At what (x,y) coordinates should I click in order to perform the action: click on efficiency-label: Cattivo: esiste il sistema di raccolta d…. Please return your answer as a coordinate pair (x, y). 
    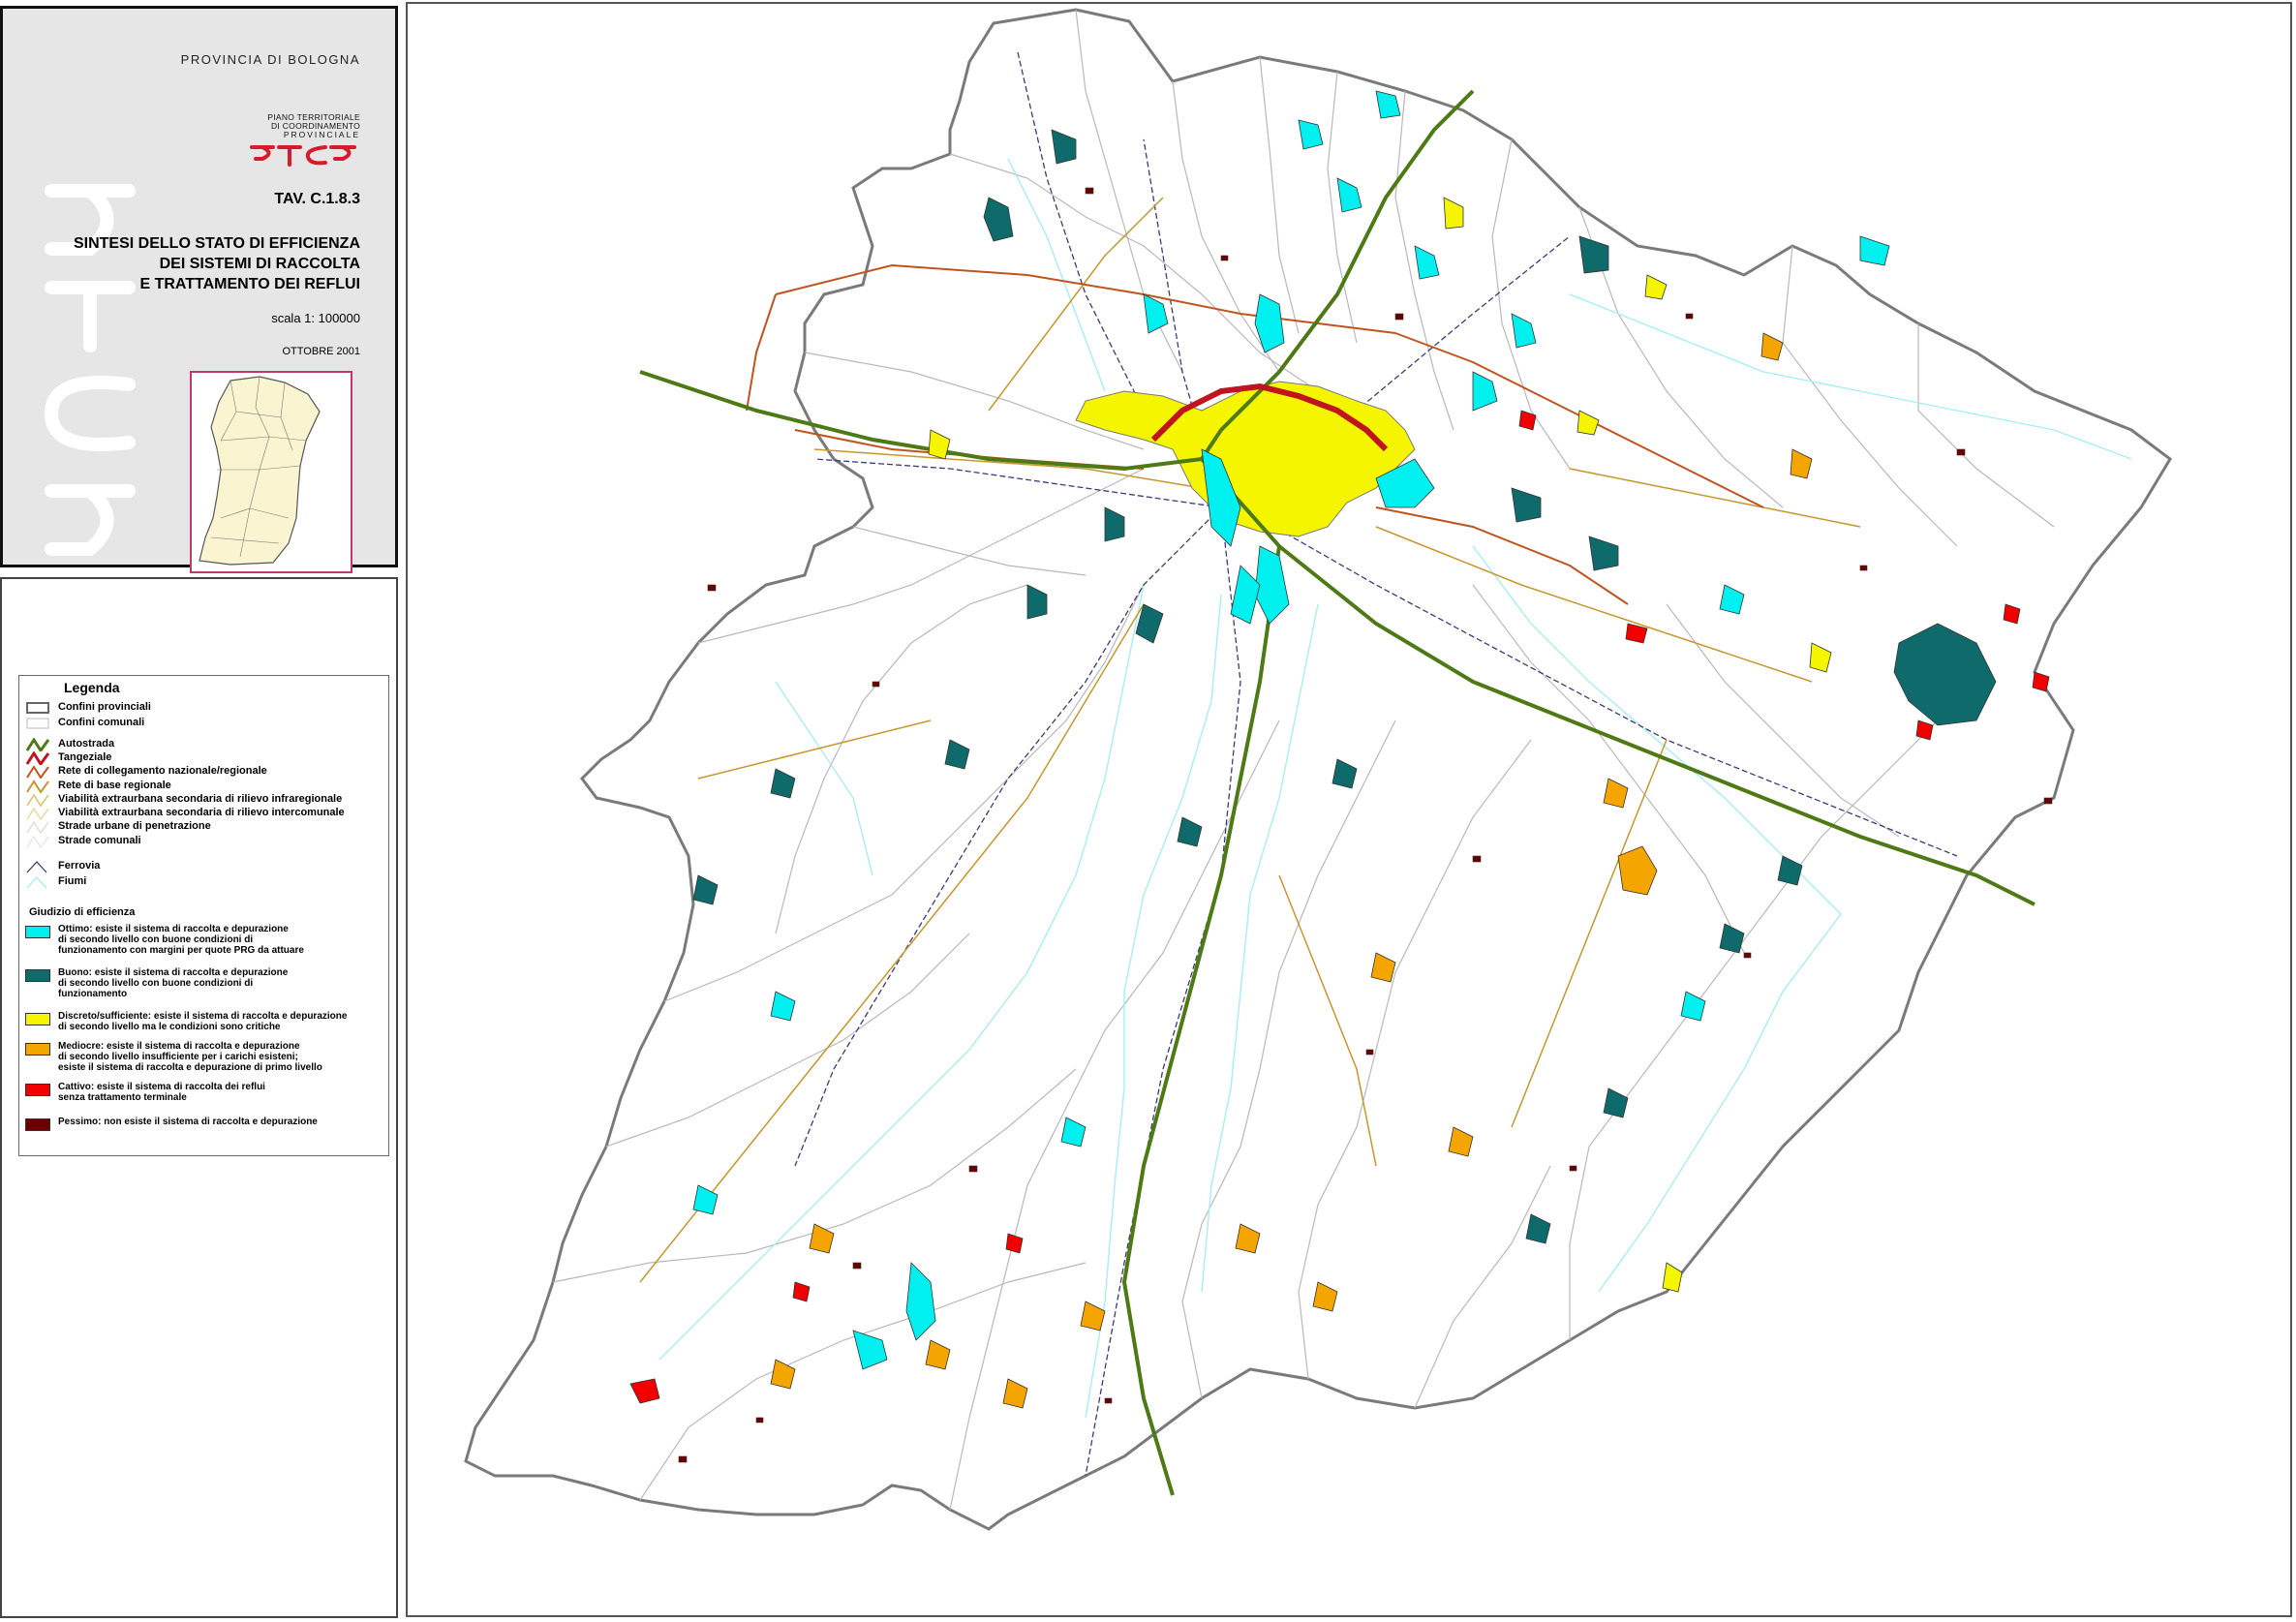
    Looking at the image, I should click on (222, 1092).